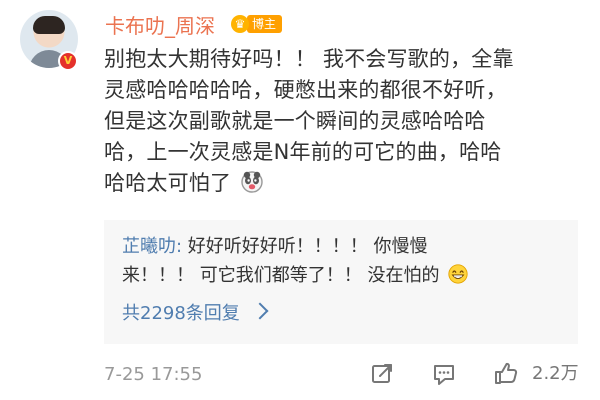 The height and width of the screenshot is (400, 600). I want to click on thumb-up-icon, so click(506, 373).